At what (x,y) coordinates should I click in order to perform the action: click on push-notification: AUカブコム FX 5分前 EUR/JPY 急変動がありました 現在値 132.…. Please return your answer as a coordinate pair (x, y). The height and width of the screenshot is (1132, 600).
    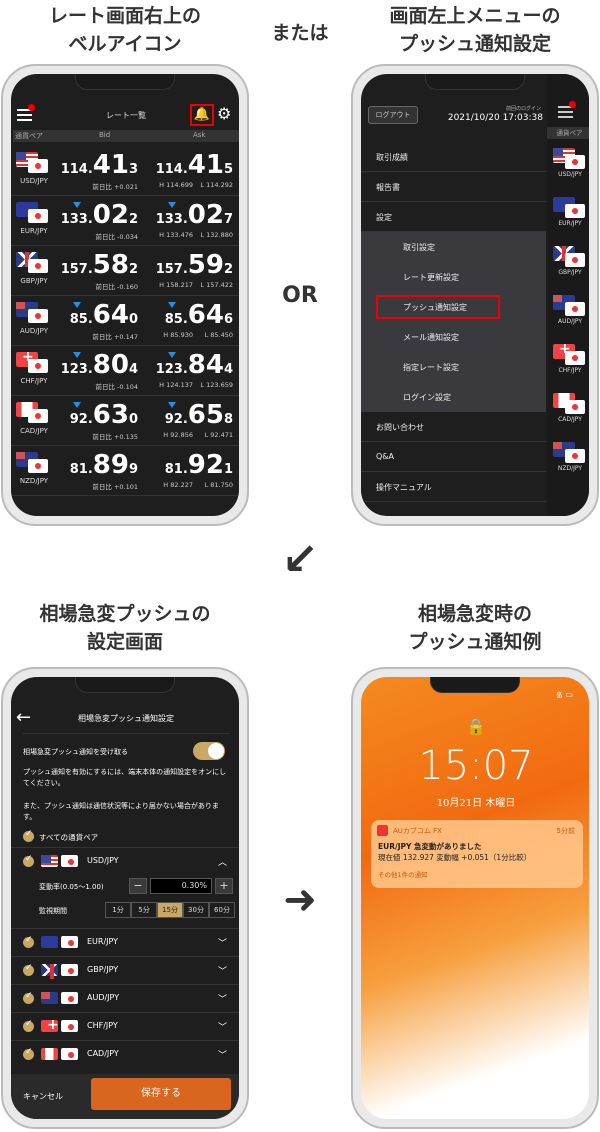
    Looking at the image, I should click on (477, 854).